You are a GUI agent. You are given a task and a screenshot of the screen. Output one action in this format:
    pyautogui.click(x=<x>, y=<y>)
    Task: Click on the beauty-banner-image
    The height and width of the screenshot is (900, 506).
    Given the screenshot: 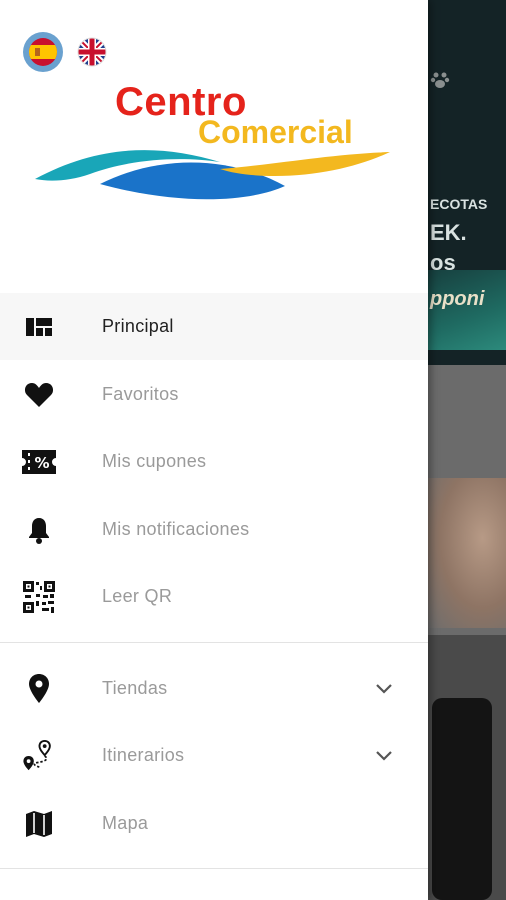 What is the action you would take?
    pyautogui.click(x=467, y=553)
    